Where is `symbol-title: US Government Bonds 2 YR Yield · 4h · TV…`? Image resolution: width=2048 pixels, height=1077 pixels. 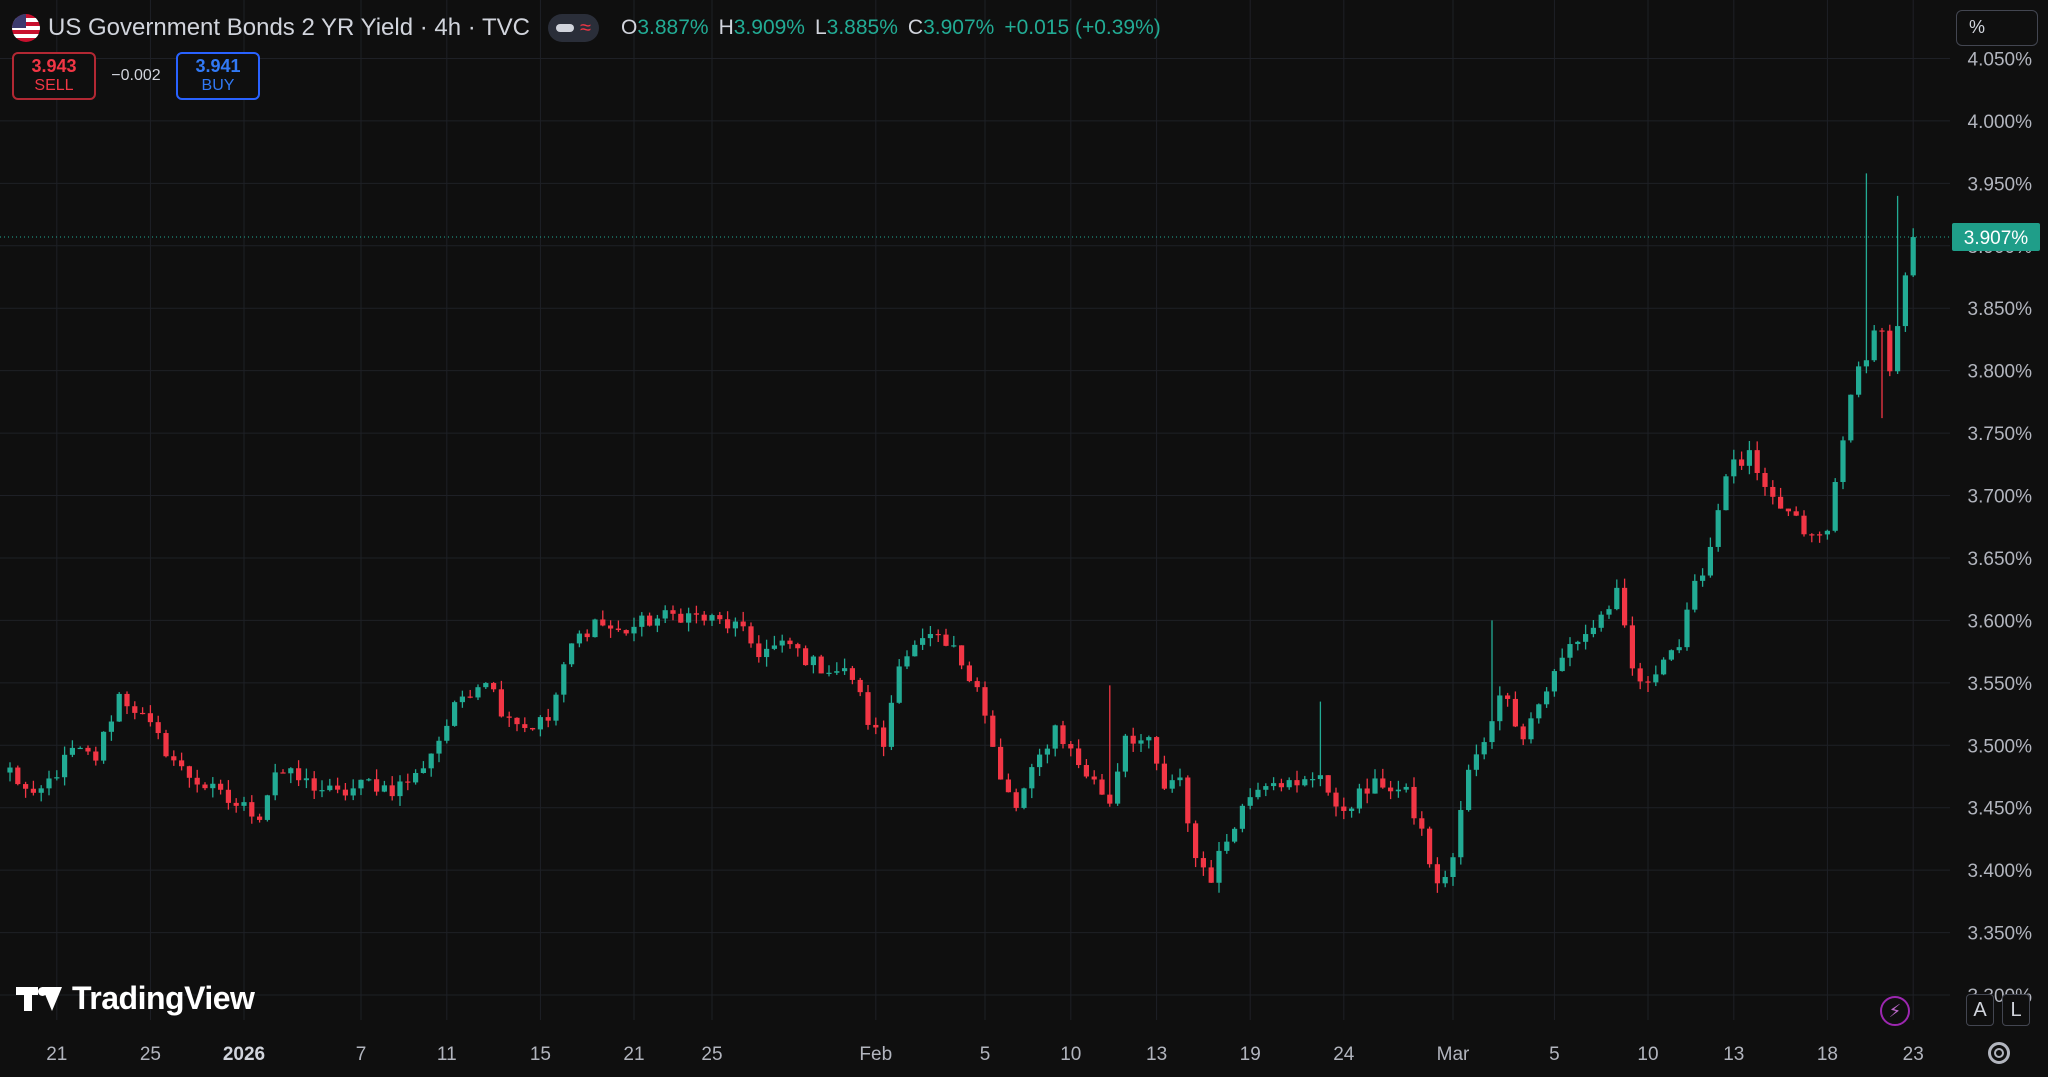 symbol-title: US Government Bonds 2 YR Yield · 4h · TV… is located at coordinates (289, 28).